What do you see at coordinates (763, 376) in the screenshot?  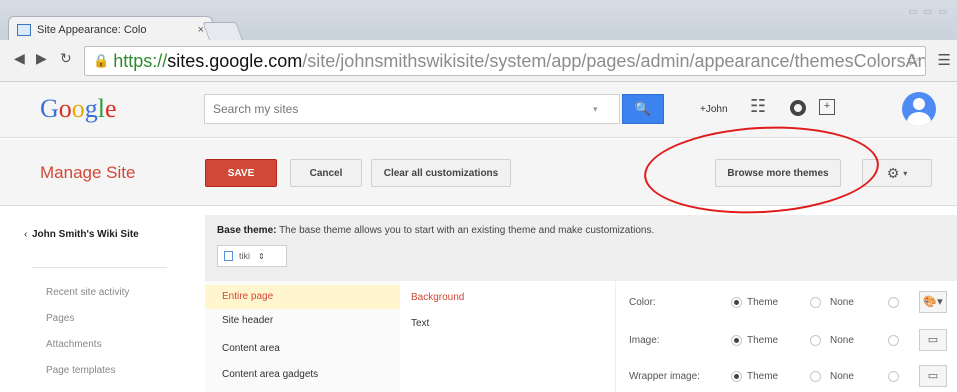 I see `wrapper-theme-label: Theme` at bounding box center [763, 376].